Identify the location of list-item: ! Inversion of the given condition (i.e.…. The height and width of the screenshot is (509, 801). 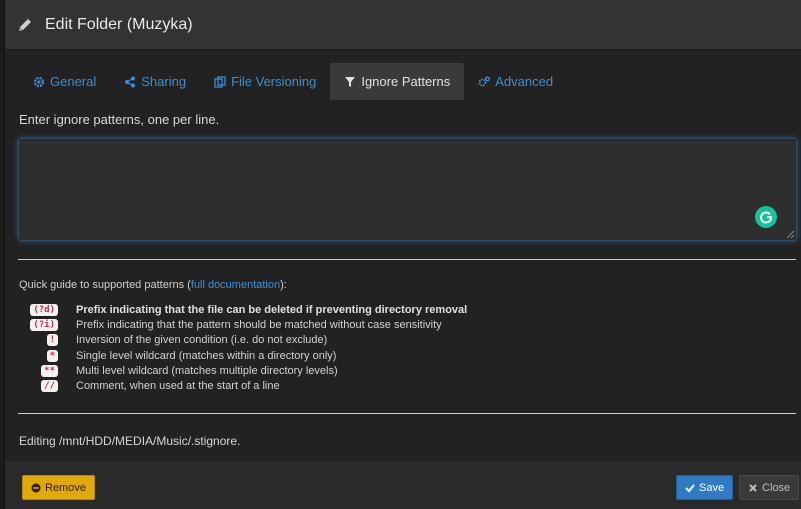
(406, 340).